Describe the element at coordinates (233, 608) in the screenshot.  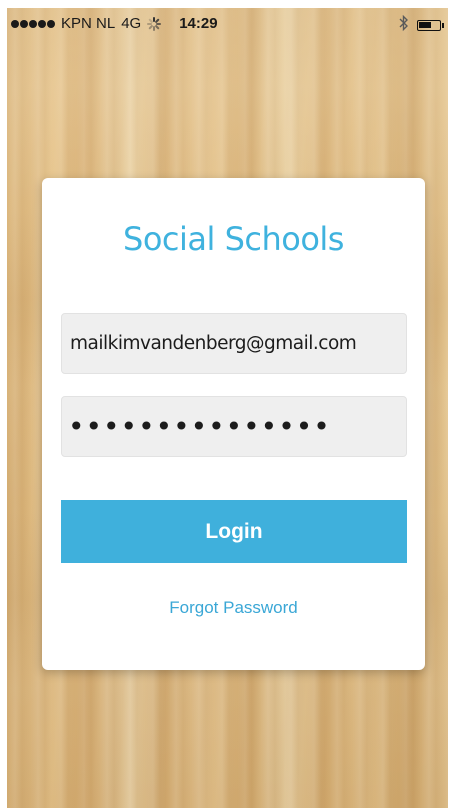
I see `forgot-password-link: Forgot Password` at that location.